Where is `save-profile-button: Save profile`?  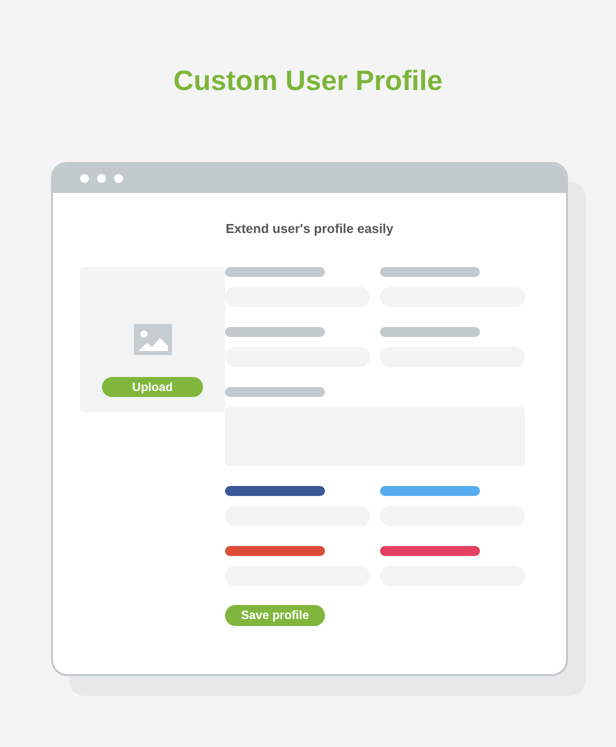
save-profile-button: Save profile is located at coordinates (275, 615).